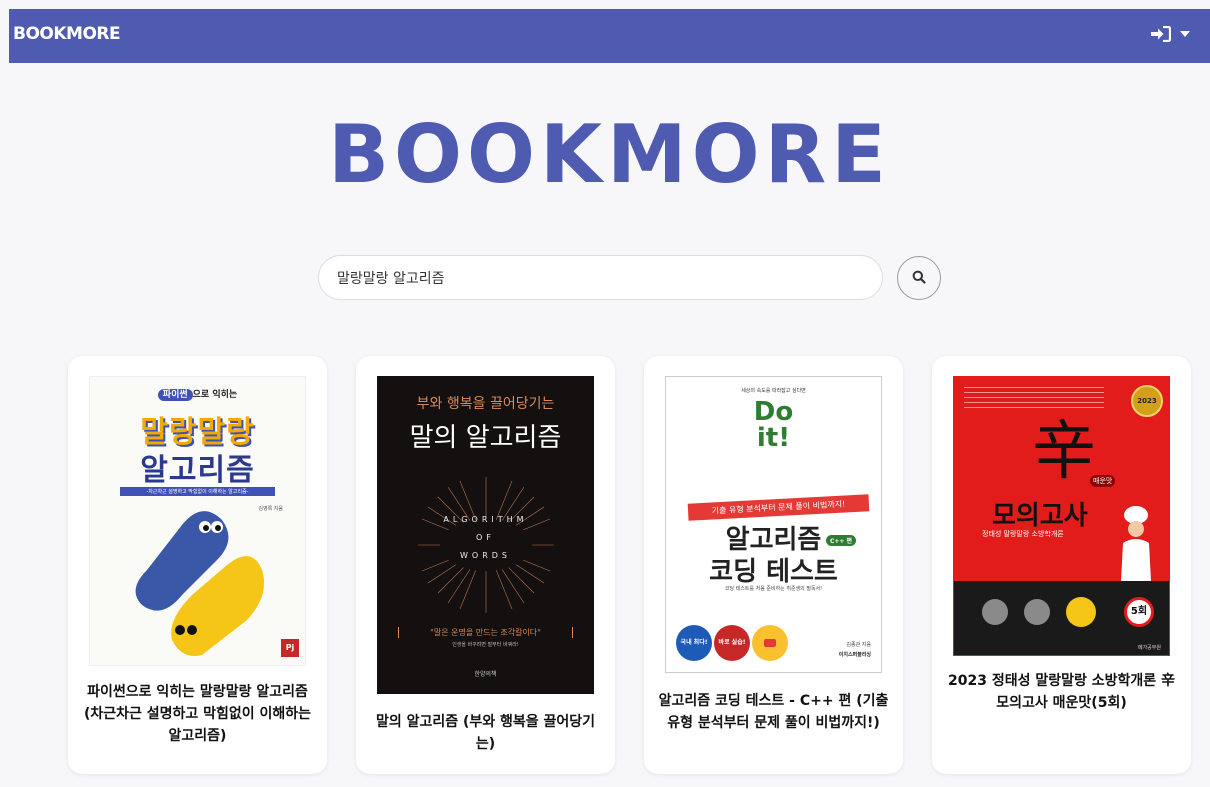 Image resolution: width=1210 pixels, height=787 pixels. I want to click on cover-circle-2: 바로 실습!, so click(732, 643).